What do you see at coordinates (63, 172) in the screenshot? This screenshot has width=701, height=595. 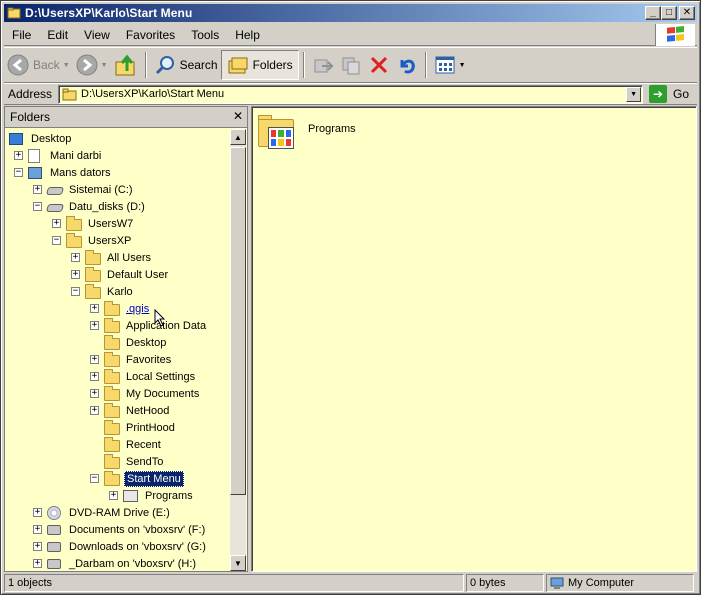 I see `tree-item: − Mans dators` at bounding box center [63, 172].